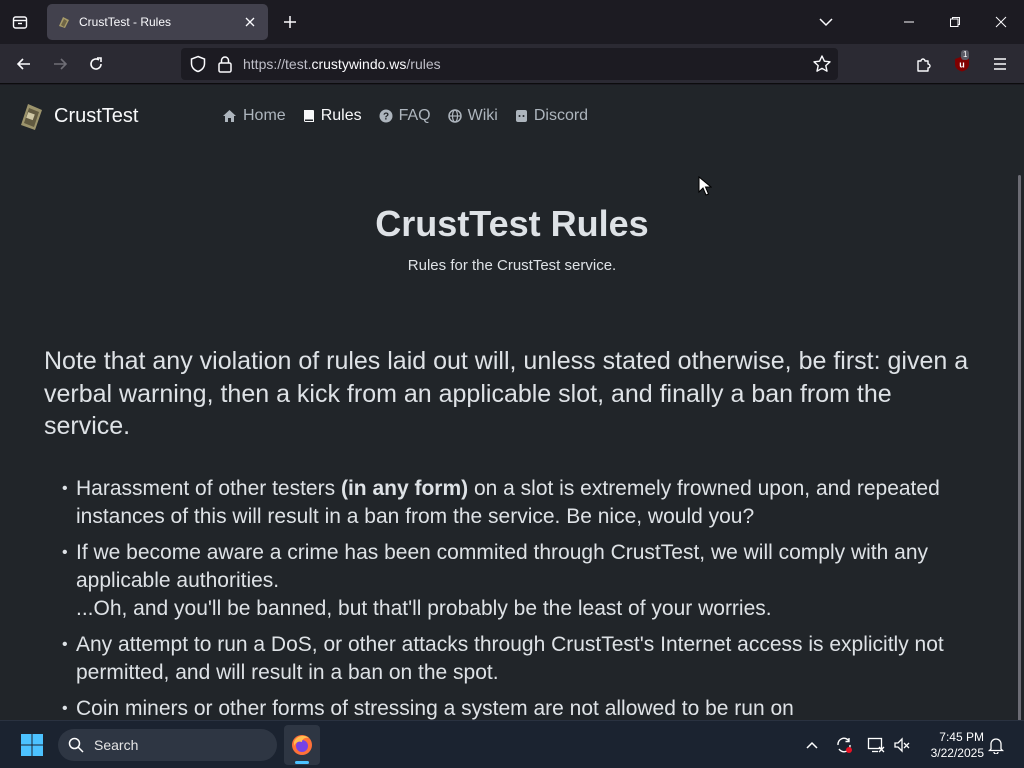 This screenshot has width=1024, height=768. I want to click on taskbar-clock: 7:45 PM 3/22/2025, so click(951, 745).